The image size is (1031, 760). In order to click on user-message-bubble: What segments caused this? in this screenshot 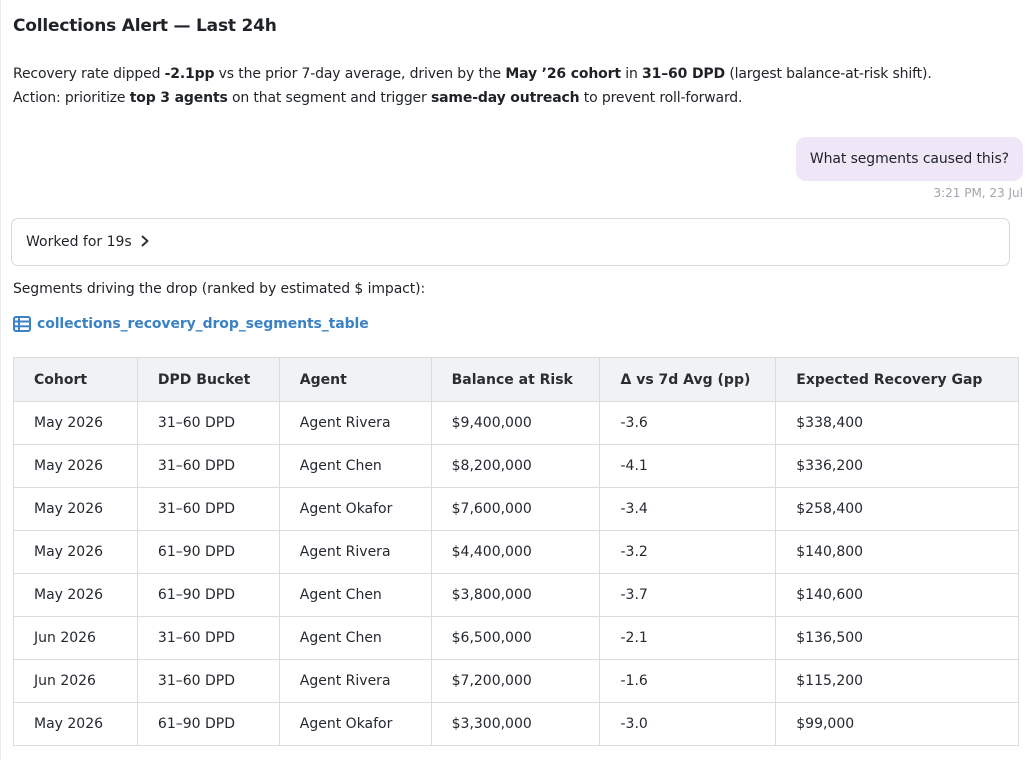, I will do `click(909, 159)`.